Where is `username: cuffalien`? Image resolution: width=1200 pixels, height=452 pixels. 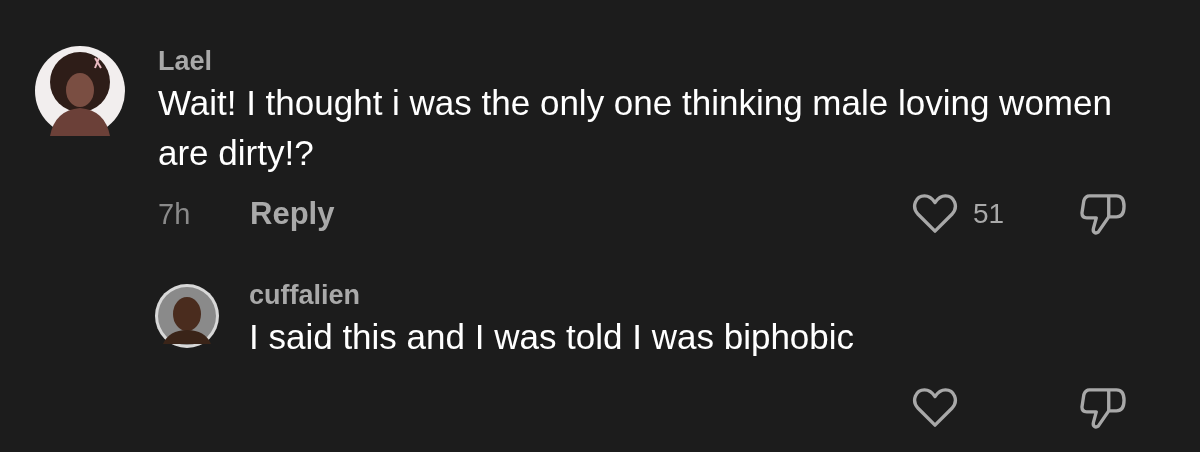
username: cuffalien is located at coordinates (708, 295).